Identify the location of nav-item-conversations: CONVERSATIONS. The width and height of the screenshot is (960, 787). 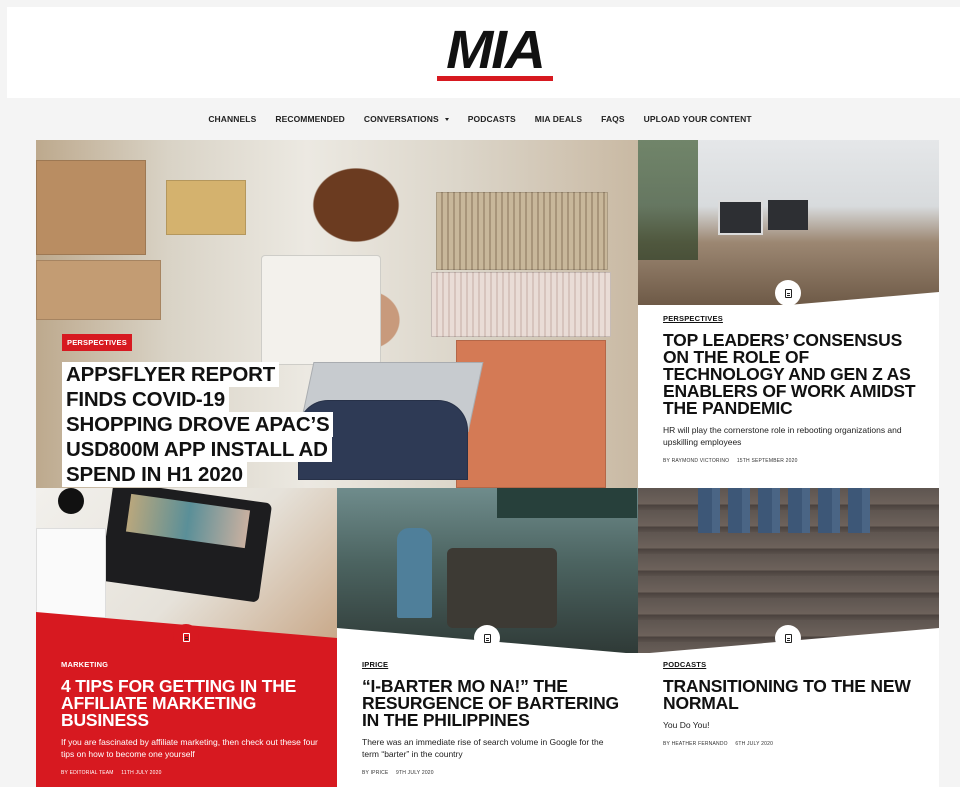
(406, 119).